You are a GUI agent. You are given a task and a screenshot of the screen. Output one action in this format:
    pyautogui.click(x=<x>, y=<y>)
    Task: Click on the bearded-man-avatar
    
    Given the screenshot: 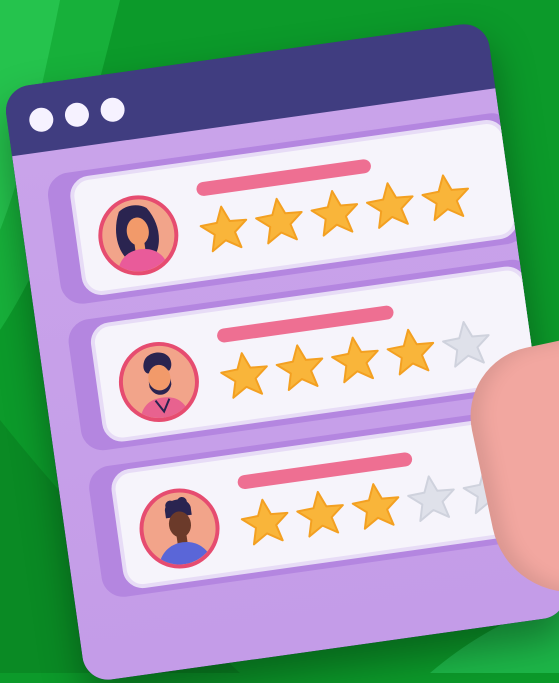 What is the action you would take?
    pyautogui.click(x=159, y=382)
    